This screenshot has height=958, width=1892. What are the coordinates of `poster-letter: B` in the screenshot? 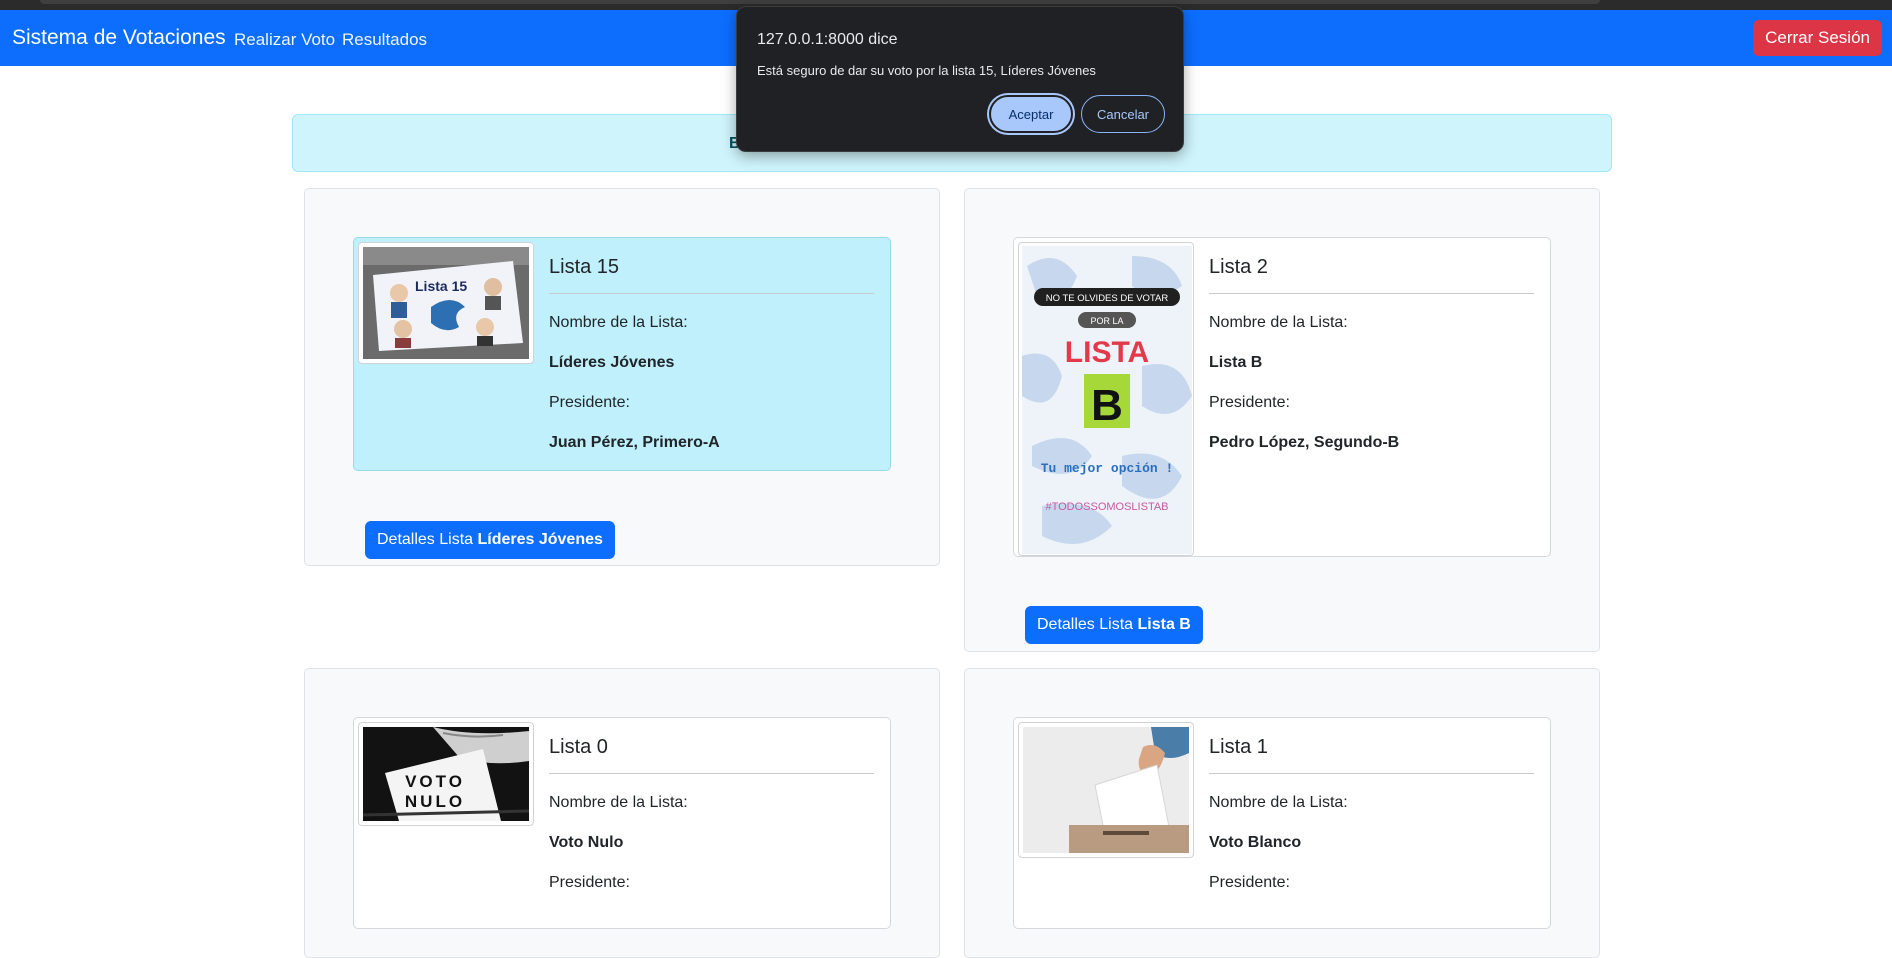 It's located at (1107, 405).